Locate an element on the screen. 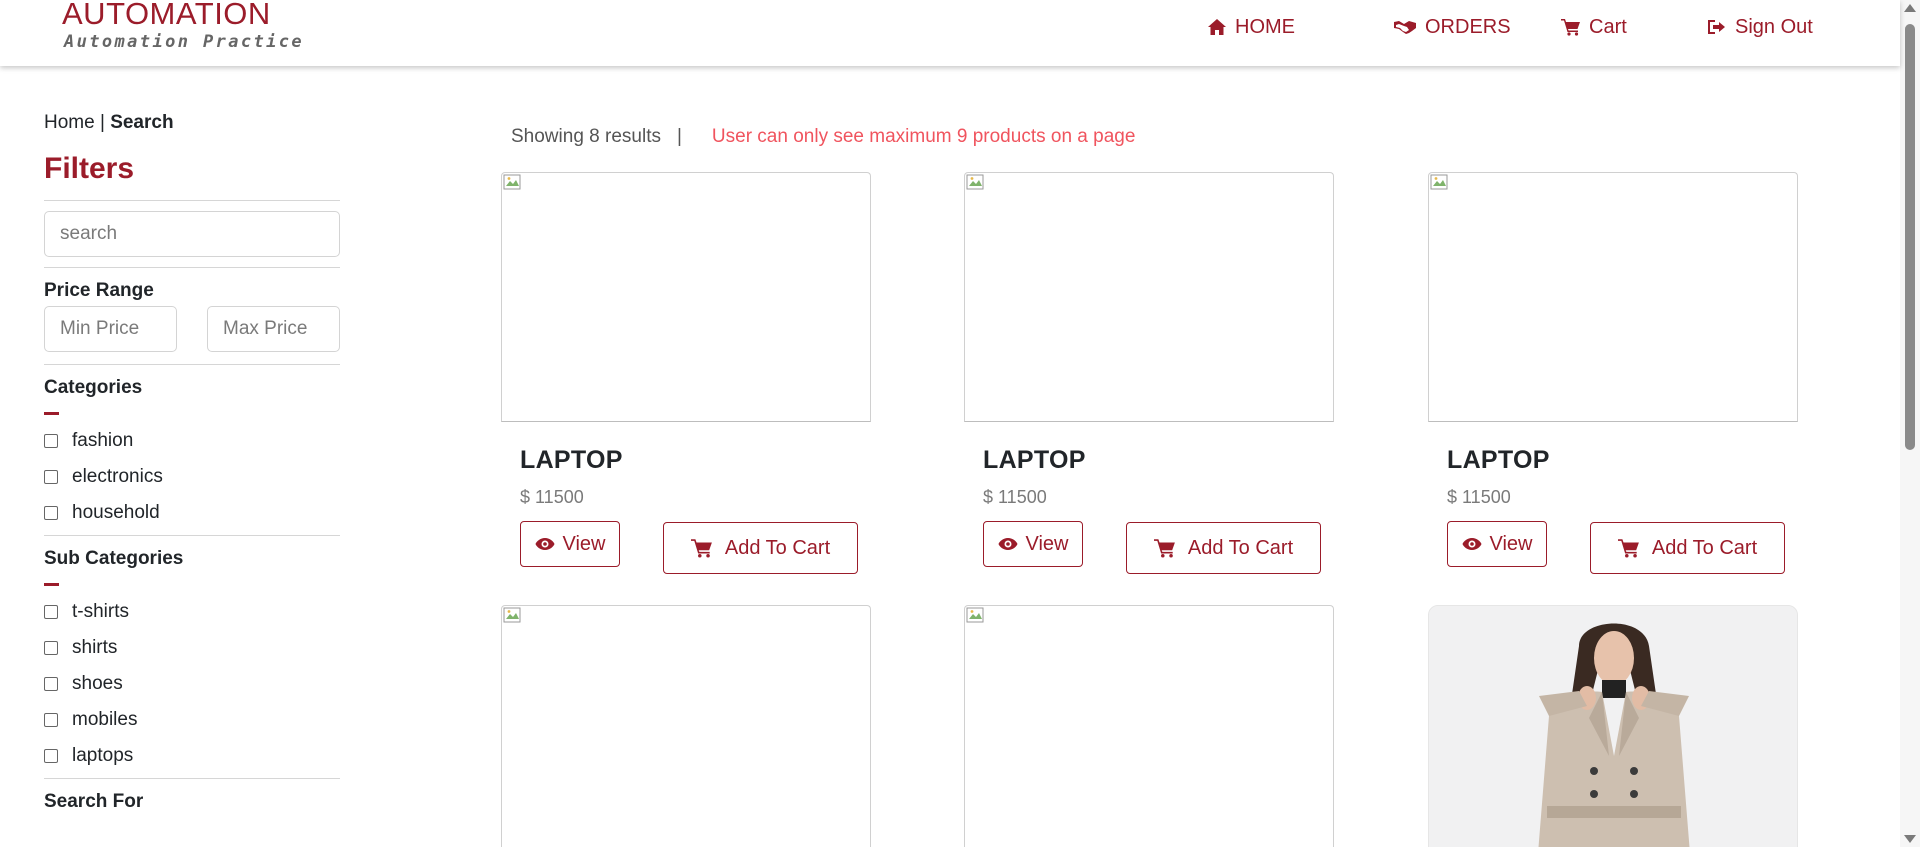 The image size is (1920, 847). max-price-placeholder: Max Price is located at coordinates (265, 328).